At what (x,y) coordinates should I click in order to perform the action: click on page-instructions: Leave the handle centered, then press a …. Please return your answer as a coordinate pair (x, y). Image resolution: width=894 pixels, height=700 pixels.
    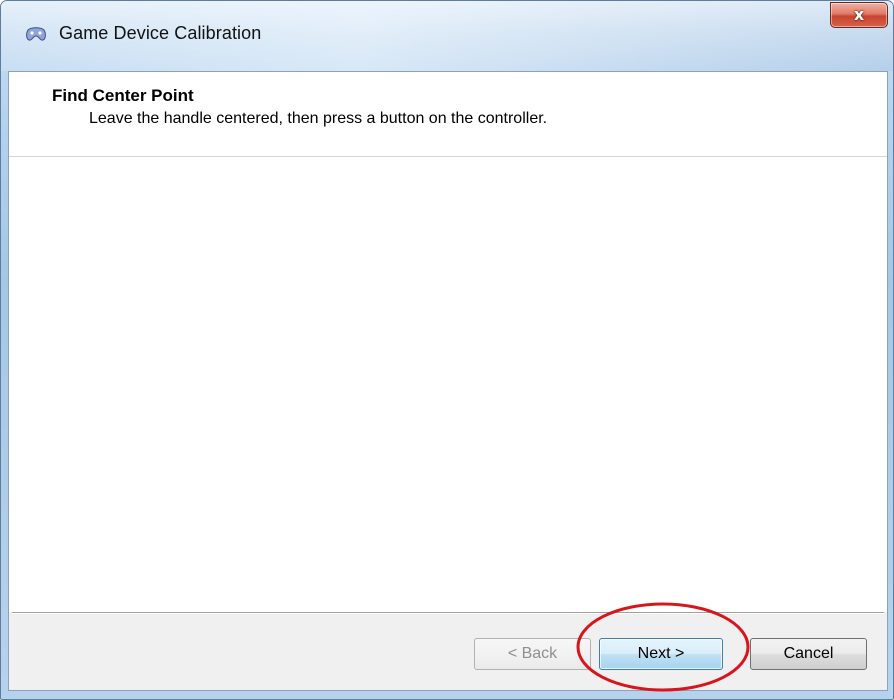
    Looking at the image, I should click on (318, 118).